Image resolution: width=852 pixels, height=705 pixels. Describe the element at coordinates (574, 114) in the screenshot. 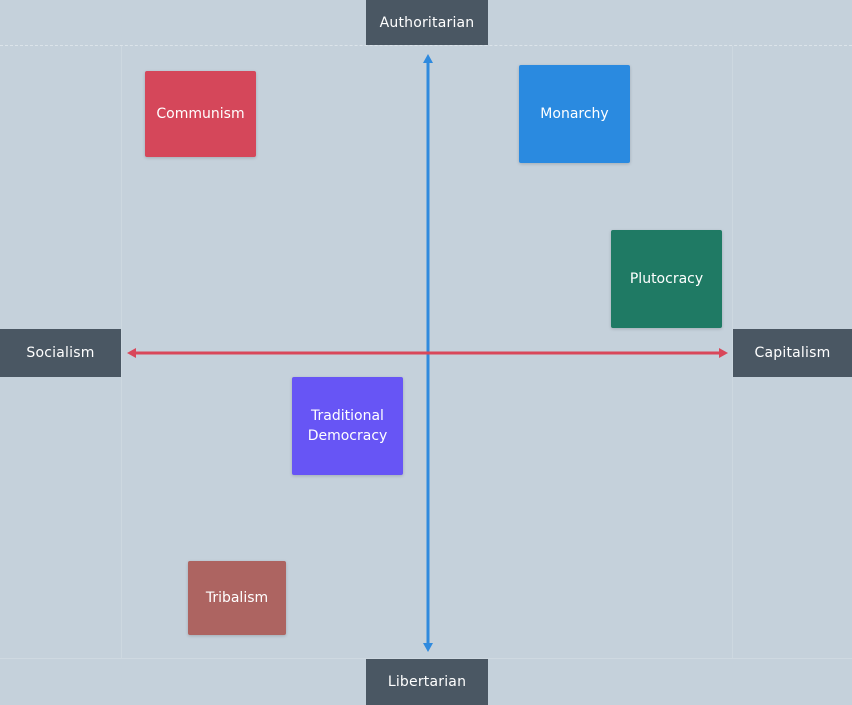

I see `node-monarchy: Monarchy` at that location.